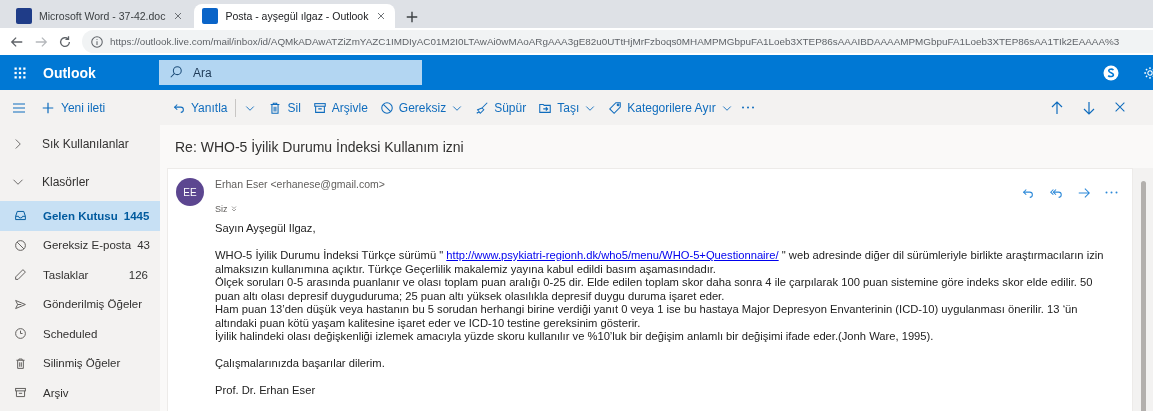 This screenshot has width=1153, height=411. What do you see at coordinates (136, 215) in the screenshot?
I see `unread-count: 1445` at bounding box center [136, 215].